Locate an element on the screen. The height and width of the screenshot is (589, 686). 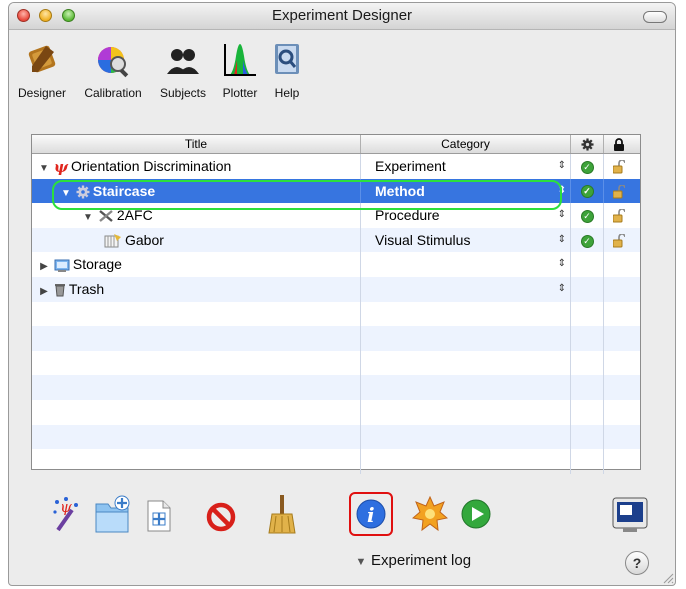
table-row: ▼ 2AFC Procedure ⇕ ✓ is located at coordinates (336, 215).